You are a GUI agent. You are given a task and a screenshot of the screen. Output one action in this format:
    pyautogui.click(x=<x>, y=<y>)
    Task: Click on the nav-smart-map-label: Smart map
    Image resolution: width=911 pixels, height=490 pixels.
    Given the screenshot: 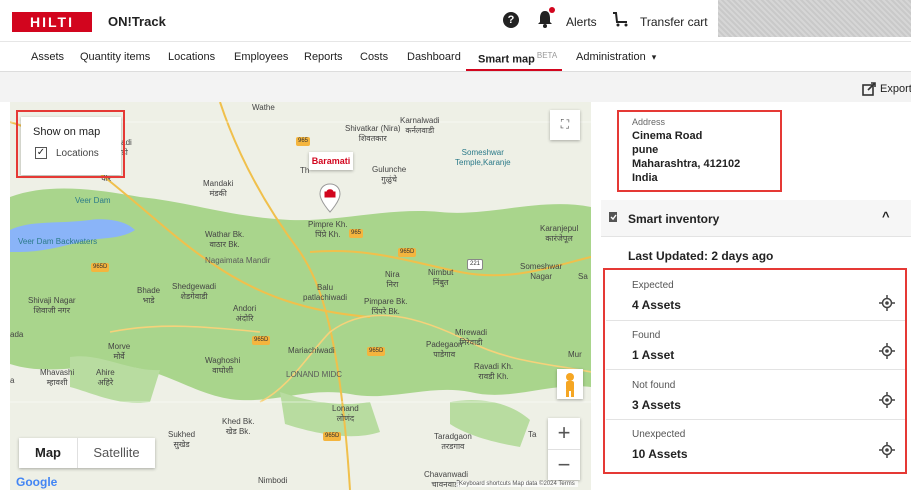 What is the action you would take?
    pyautogui.click(x=506, y=59)
    